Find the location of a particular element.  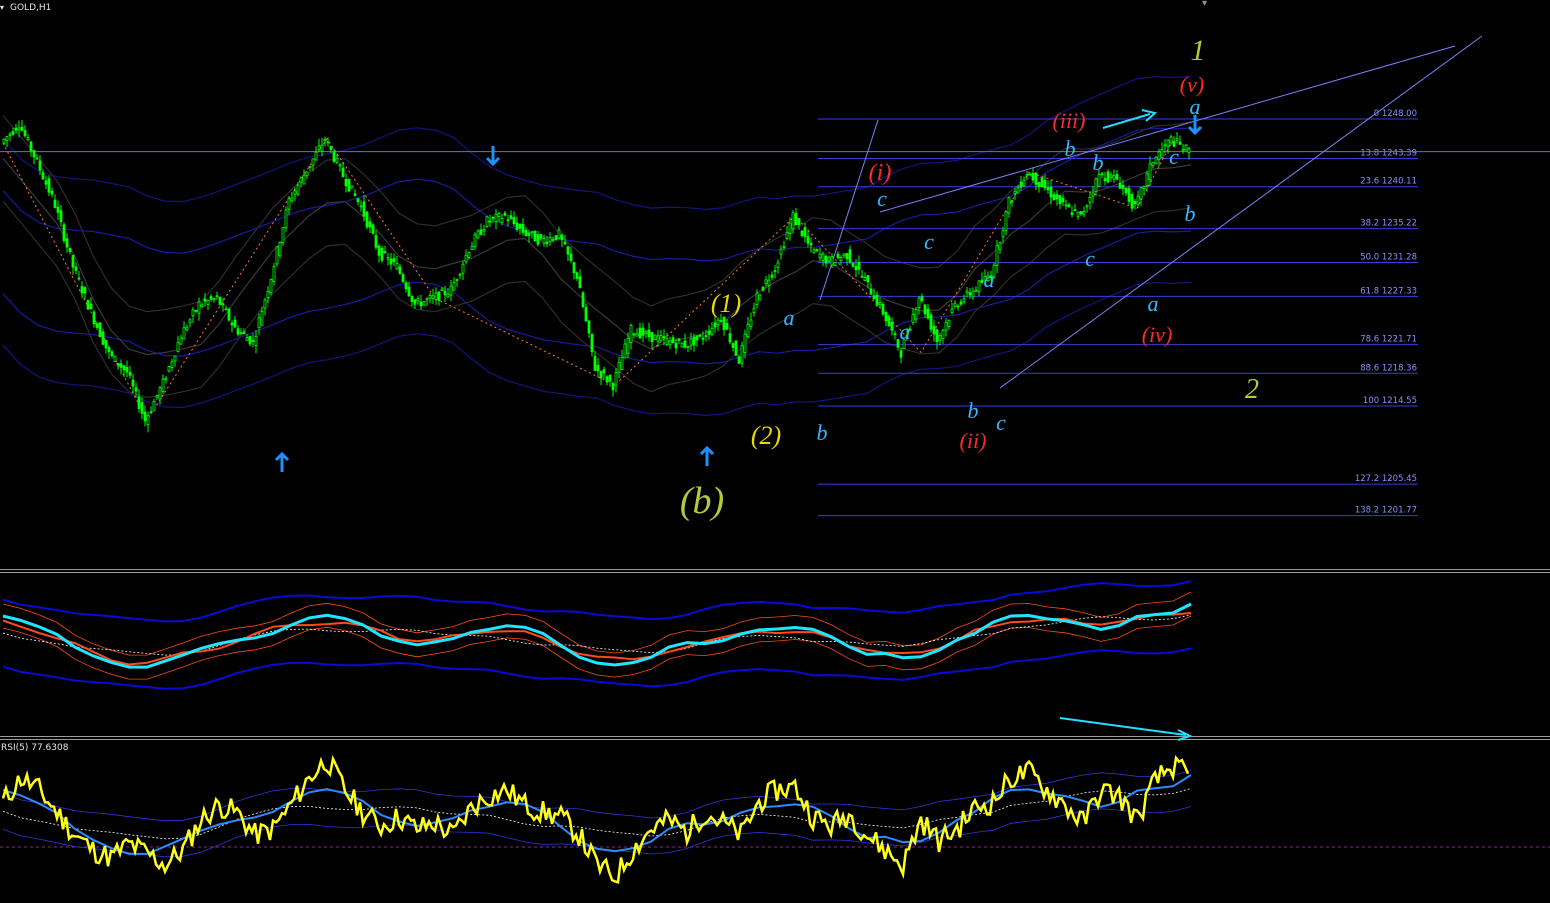

rsi-label: RSI(5) 77.6308 is located at coordinates (35, 748).